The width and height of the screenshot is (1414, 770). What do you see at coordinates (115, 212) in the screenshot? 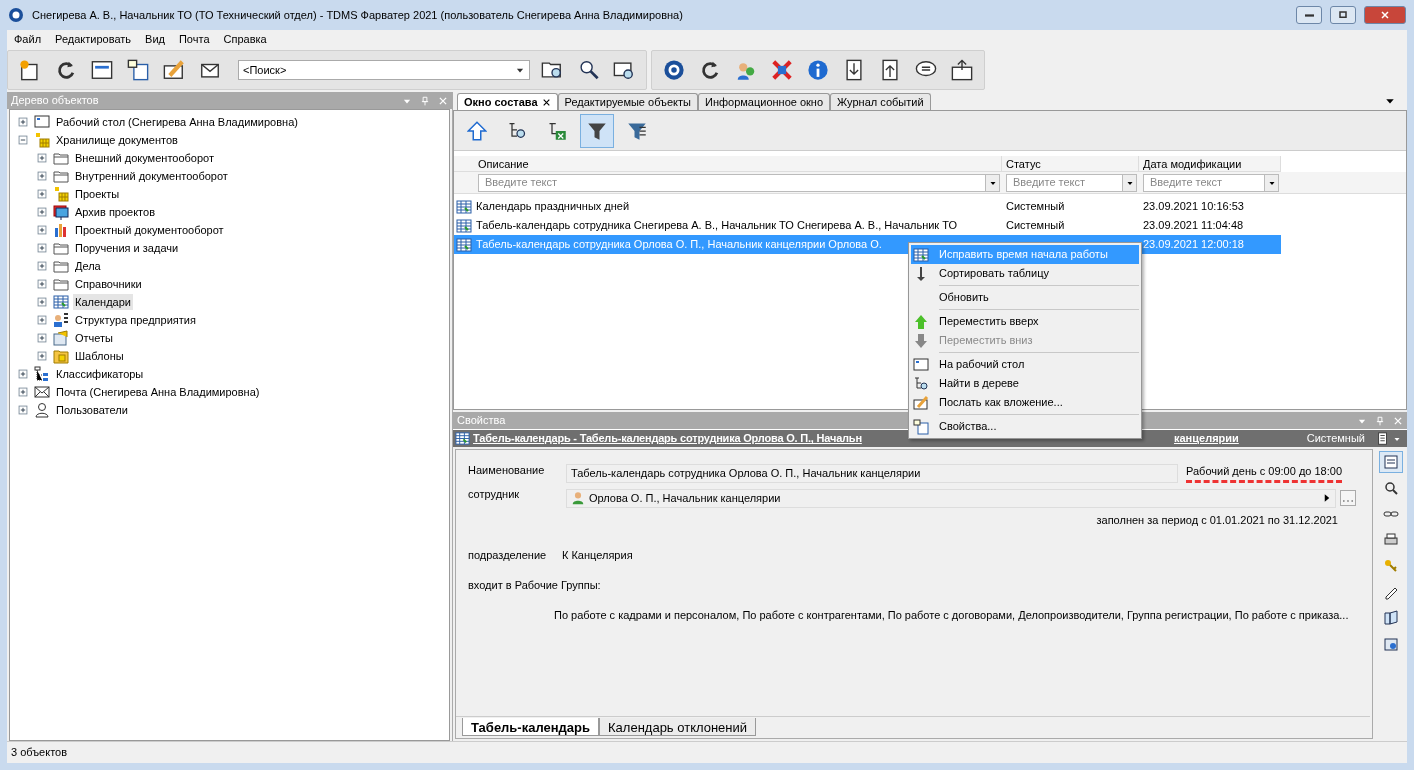
I see `tree-item: Архив проектов` at bounding box center [115, 212].